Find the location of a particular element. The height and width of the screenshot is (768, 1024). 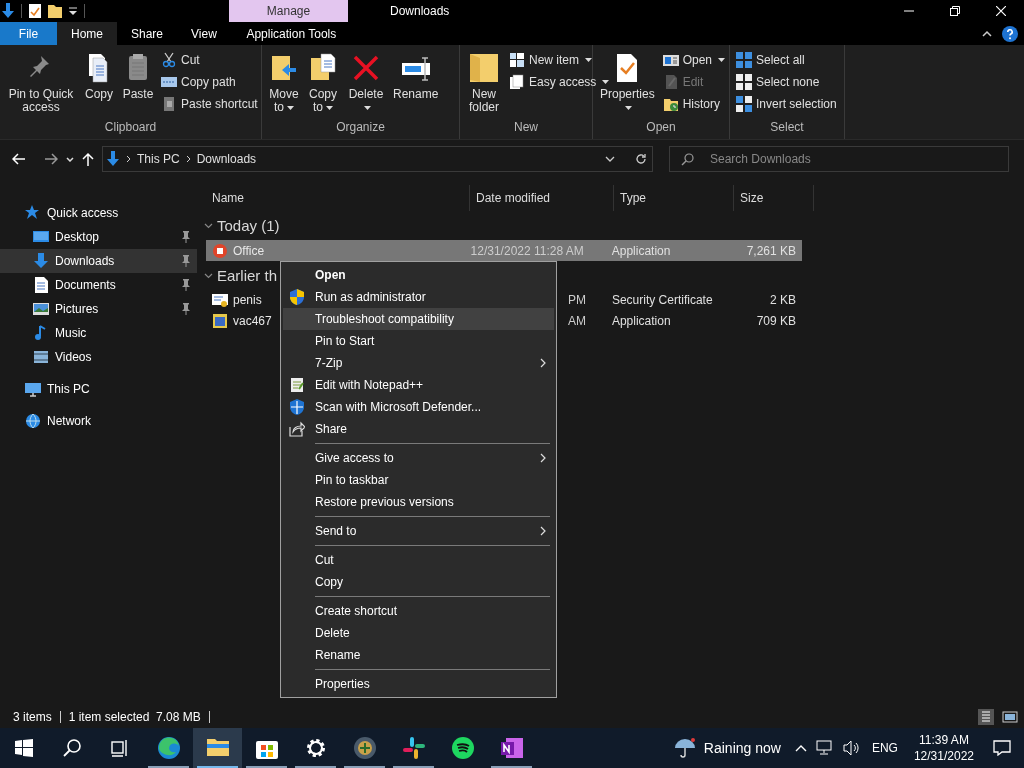

clock-date: 12/31/2022 is located at coordinates (943, 756).